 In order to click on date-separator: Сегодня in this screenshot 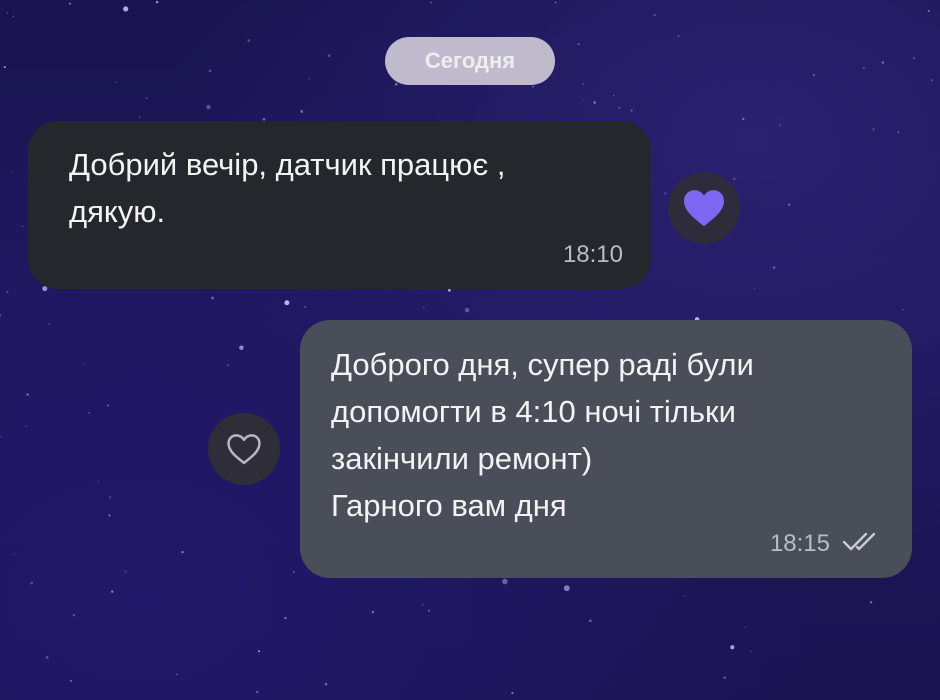, I will do `click(470, 61)`.